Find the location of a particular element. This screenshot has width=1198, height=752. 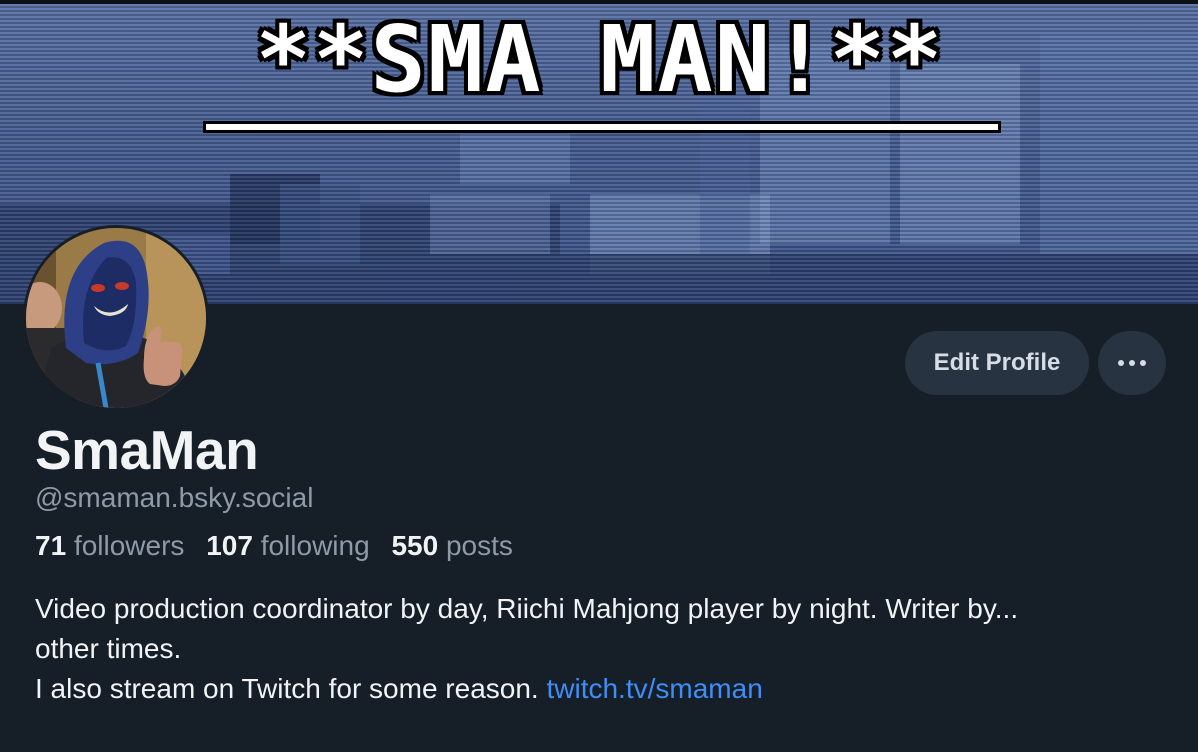

following-label: following is located at coordinates (315, 545).